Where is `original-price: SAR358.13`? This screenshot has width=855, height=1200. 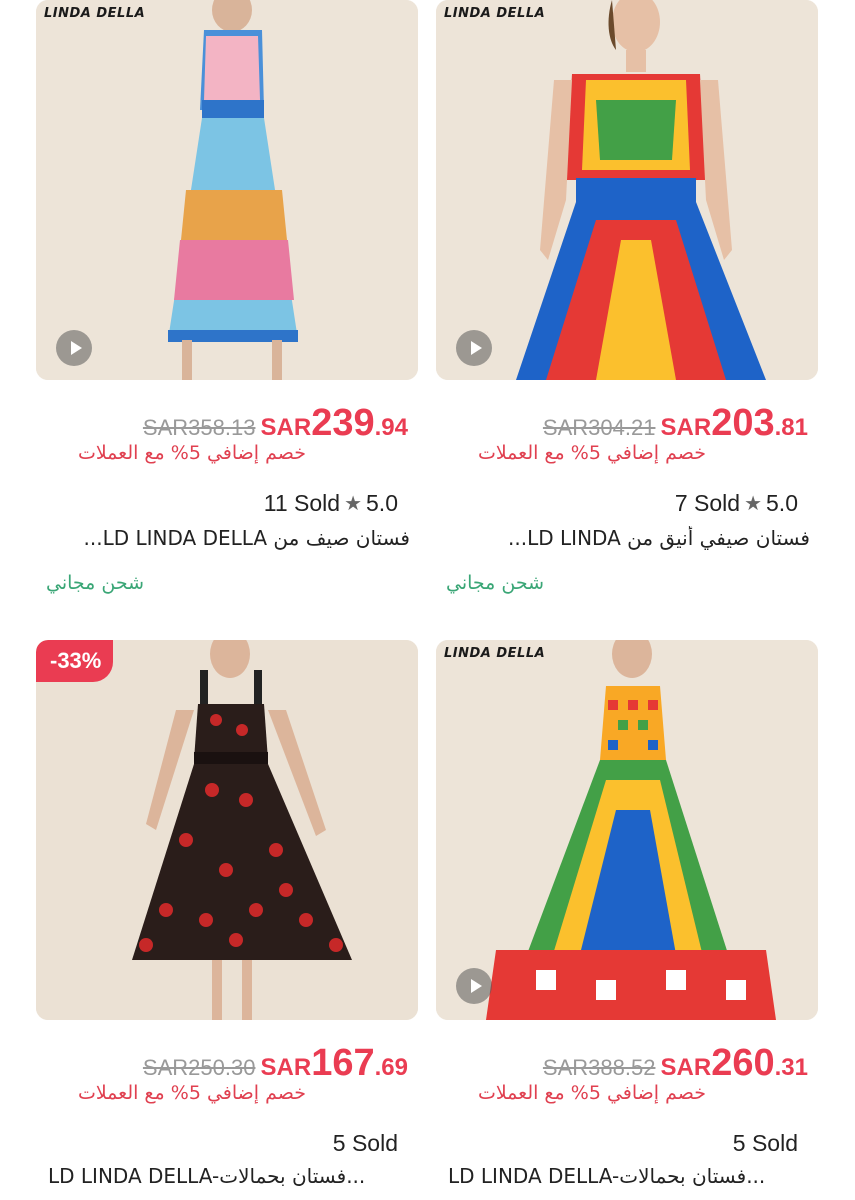 original-price: SAR358.13 is located at coordinates (199, 427).